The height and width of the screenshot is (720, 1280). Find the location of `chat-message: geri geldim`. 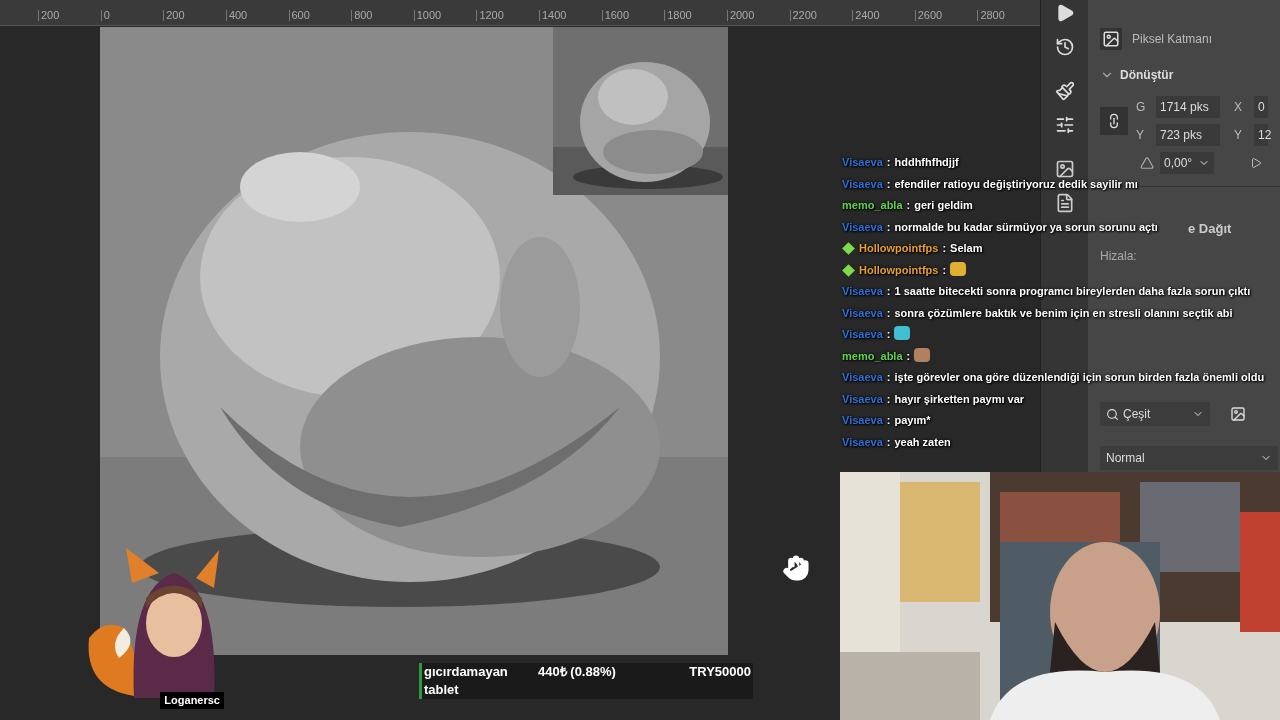

chat-message: geri geldim is located at coordinates (943, 205).